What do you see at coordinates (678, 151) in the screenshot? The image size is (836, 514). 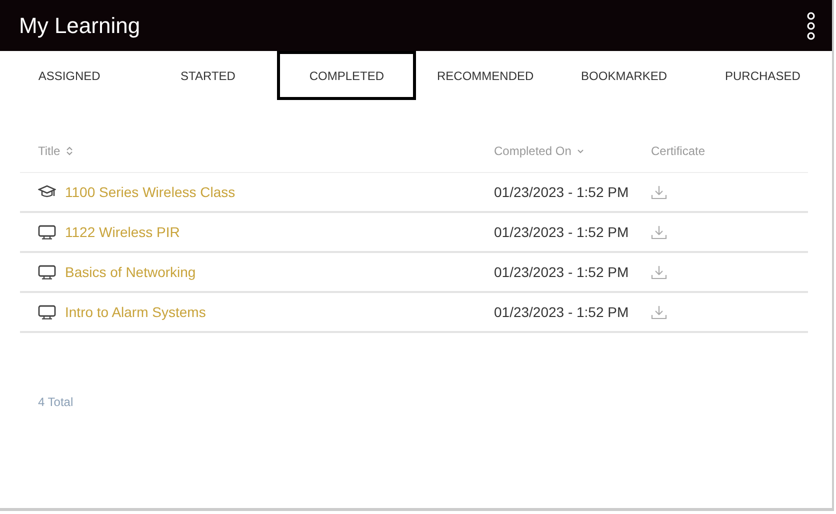 I see `column-header: Certificate` at bounding box center [678, 151].